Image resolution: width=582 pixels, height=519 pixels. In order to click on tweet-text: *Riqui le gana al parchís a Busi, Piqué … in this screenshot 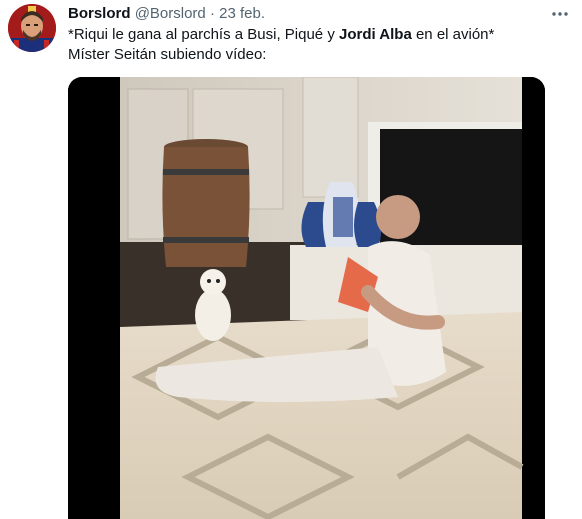, I will do `click(281, 45)`.